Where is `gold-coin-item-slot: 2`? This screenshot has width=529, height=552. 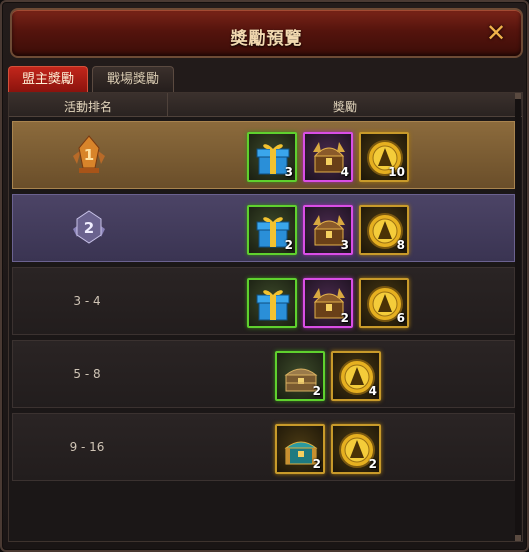
gold-coin-item-slot: 2 is located at coordinates (356, 449).